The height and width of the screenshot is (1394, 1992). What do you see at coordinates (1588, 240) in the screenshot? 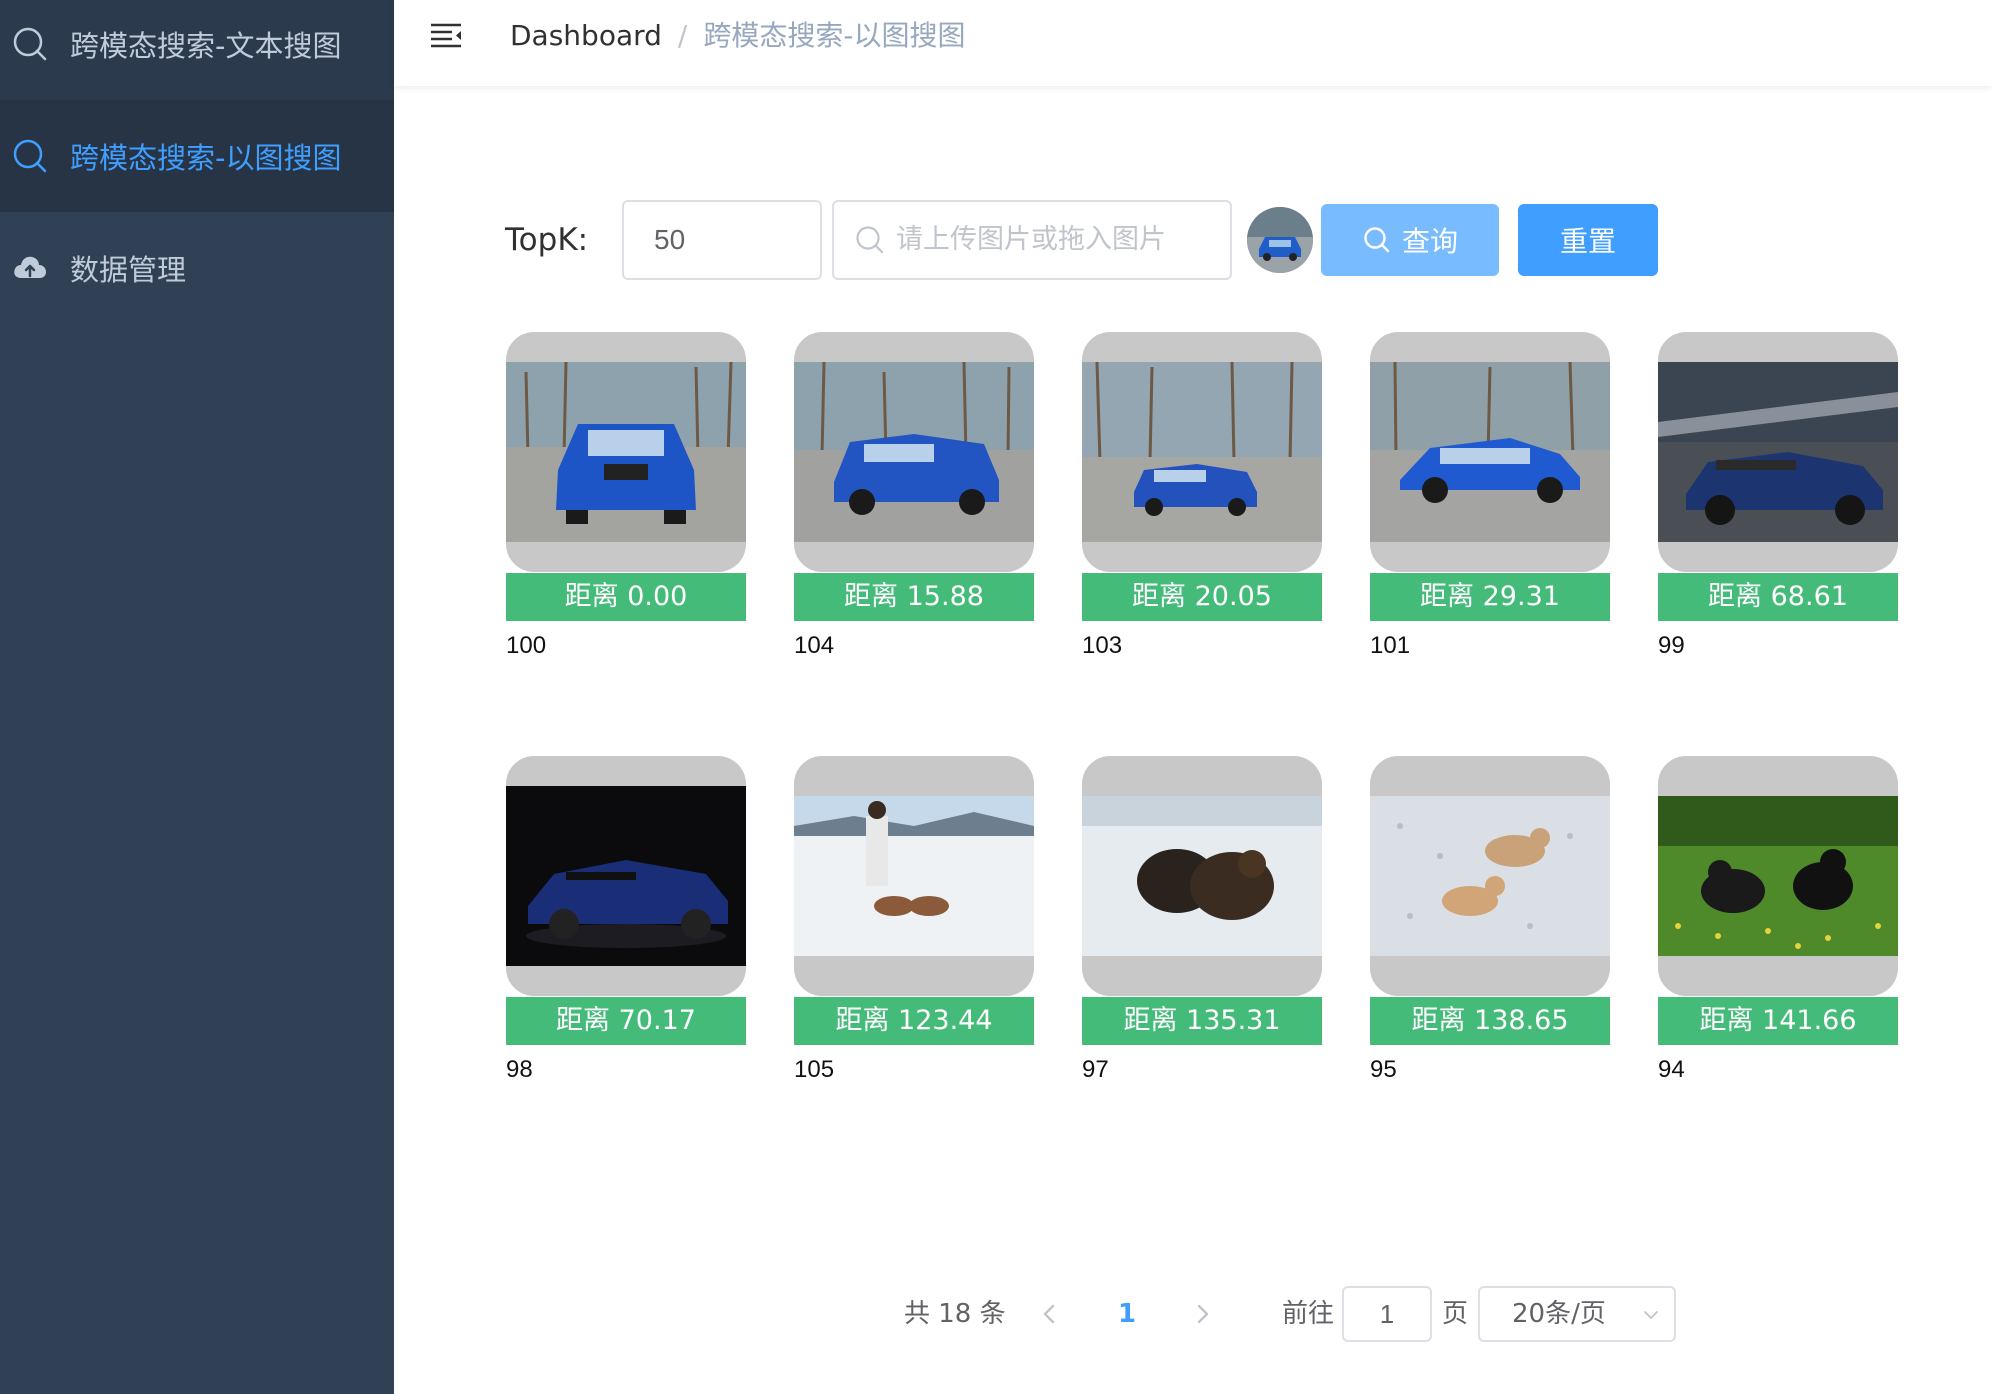
I see `reset-button: 重置` at bounding box center [1588, 240].